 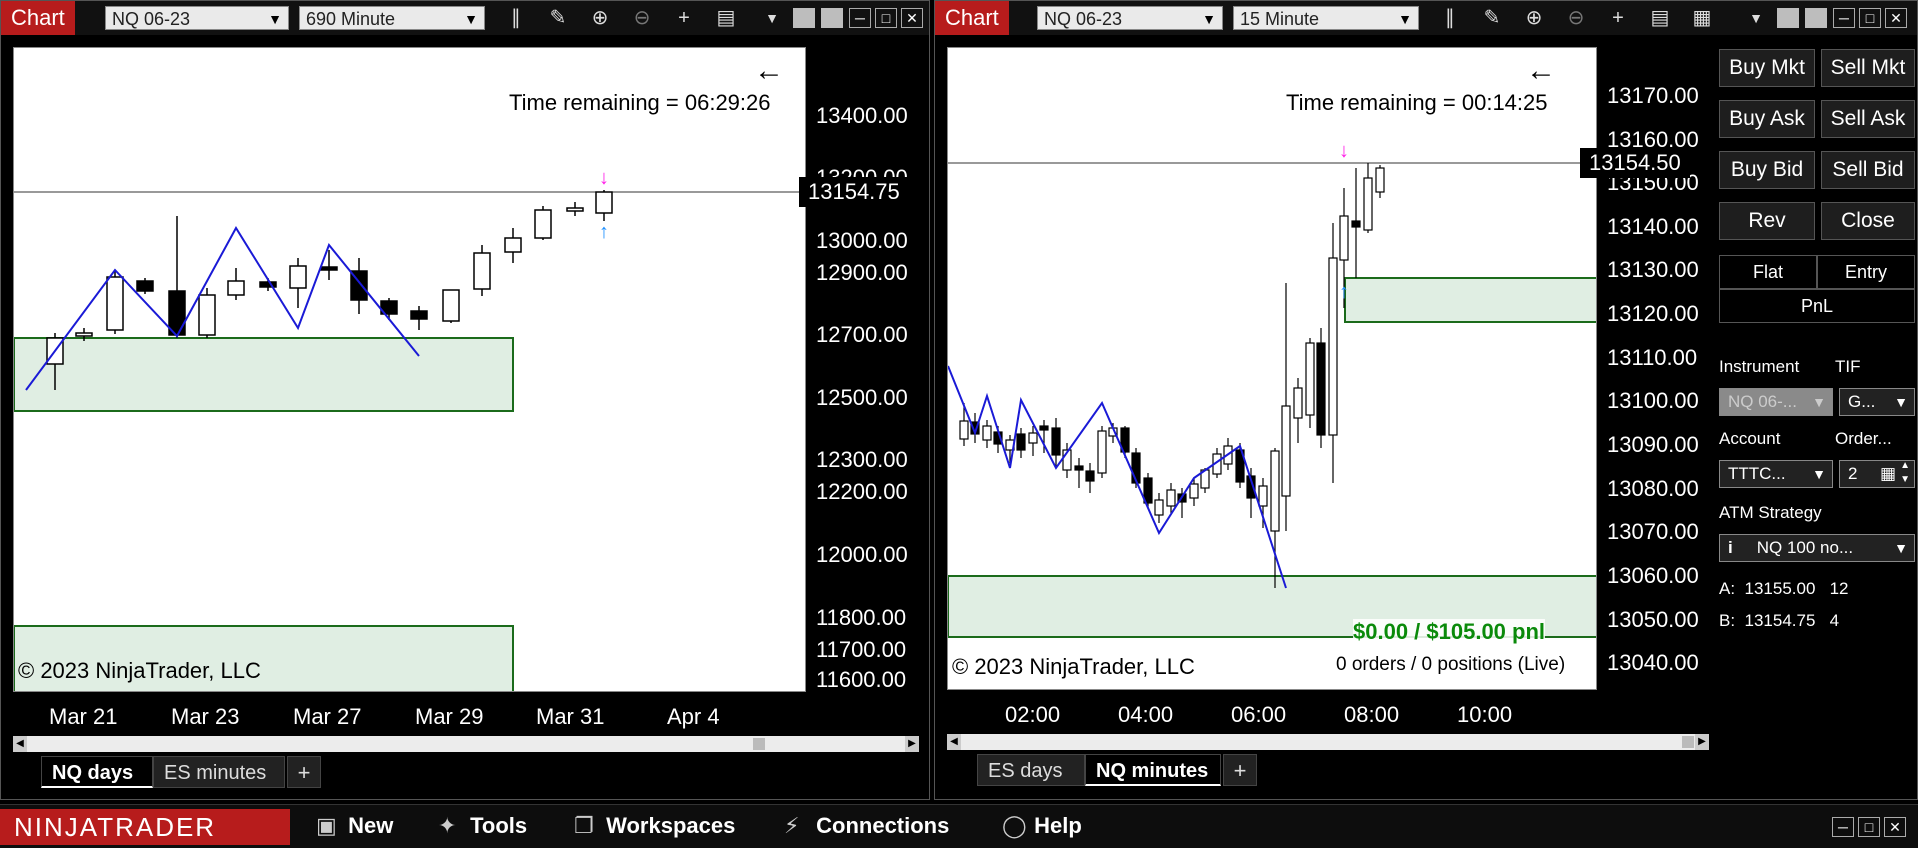 I want to click on position-flat: Flat, so click(x=1768, y=272).